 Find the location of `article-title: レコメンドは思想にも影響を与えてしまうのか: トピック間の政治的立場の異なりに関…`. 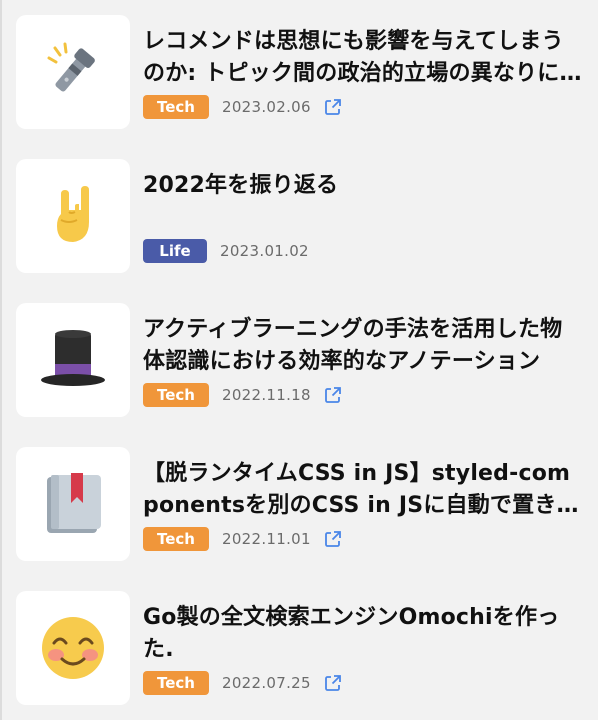

article-title: レコメンドは思想にも影響を与えてしまうのか: トピック間の政治的立場の異なりに関… is located at coordinates (363, 58).